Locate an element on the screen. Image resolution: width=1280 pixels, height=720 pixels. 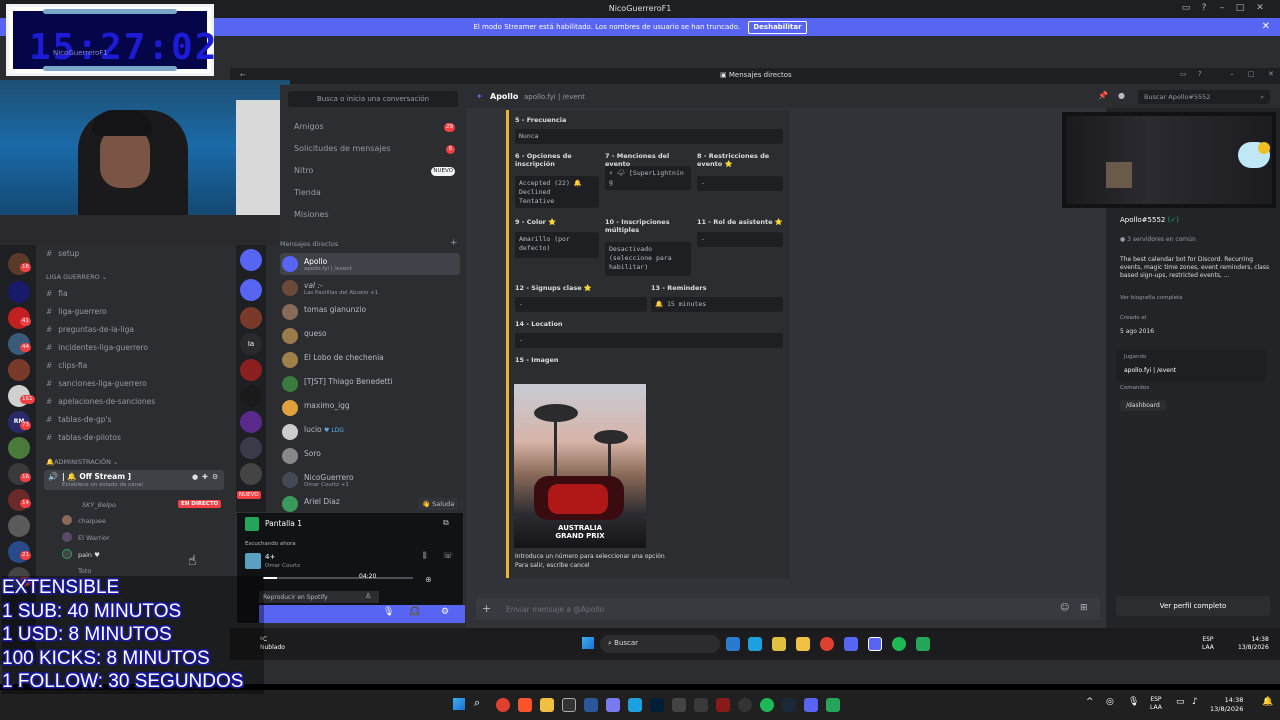
search-icon: ⌕ is located at coordinates (477, 703).